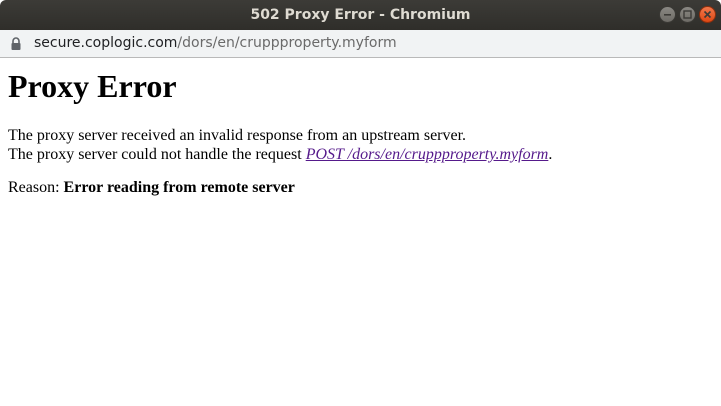 The height and width of the screenshot is (406, 721). I want to click on reason-line: Reason: Error reading from remote server, so click(360, 187).